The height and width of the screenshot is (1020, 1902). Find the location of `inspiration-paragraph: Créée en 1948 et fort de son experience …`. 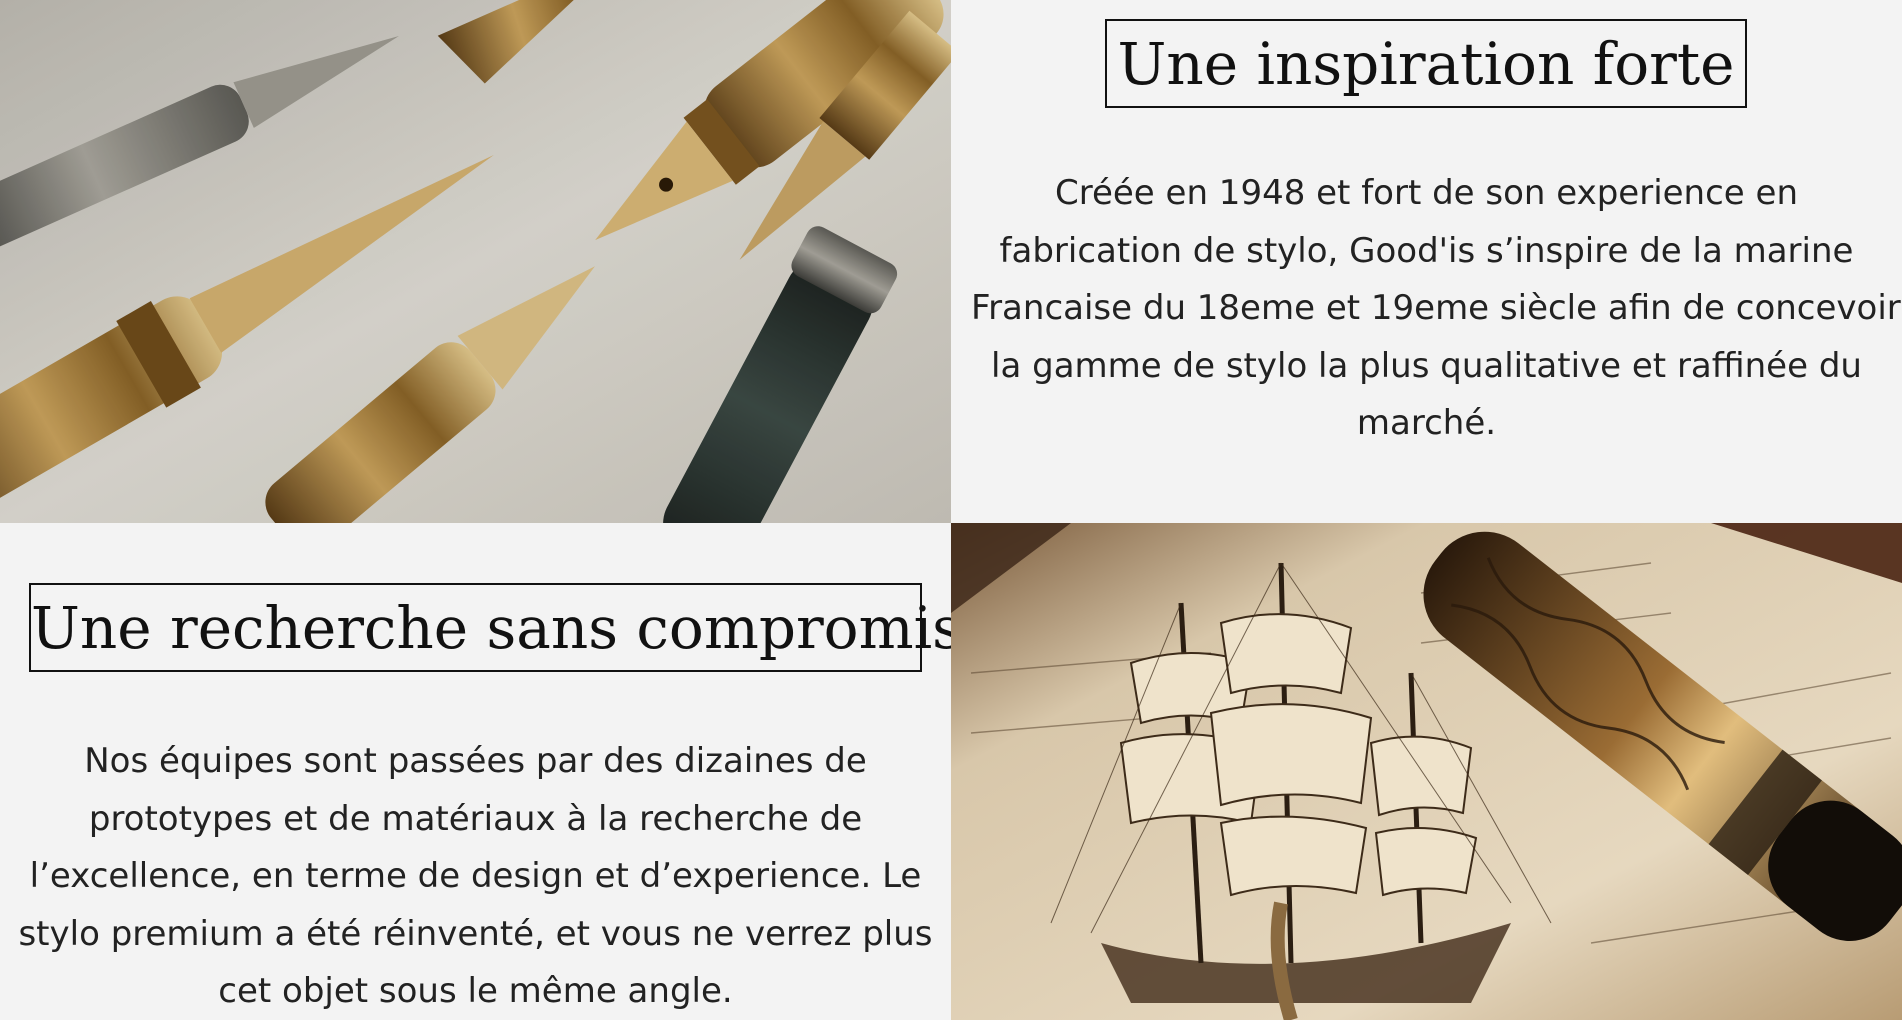

inspiration-paragraph: Créée en 1948 et fort de son experience … is located at coordinates (1436, 309).